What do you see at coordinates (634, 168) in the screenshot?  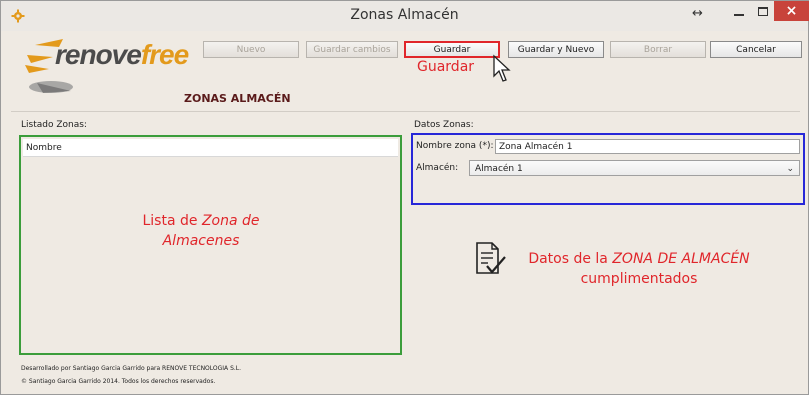 I see `warehouse-select: Almacén 1 ⌄` at bounding box center [634, 168].